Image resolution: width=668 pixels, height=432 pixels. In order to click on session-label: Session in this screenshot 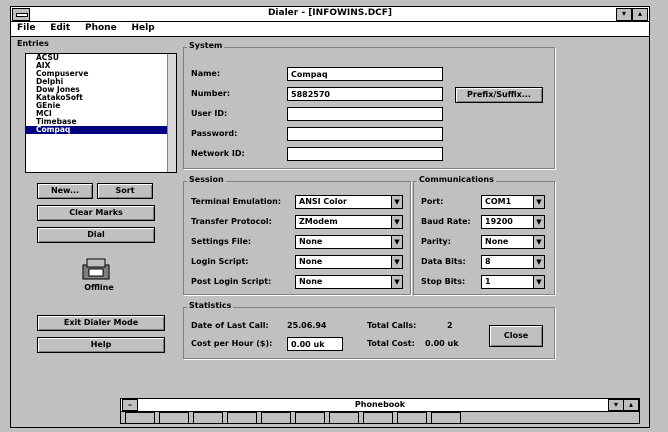, I will do `click(206, 179)`.